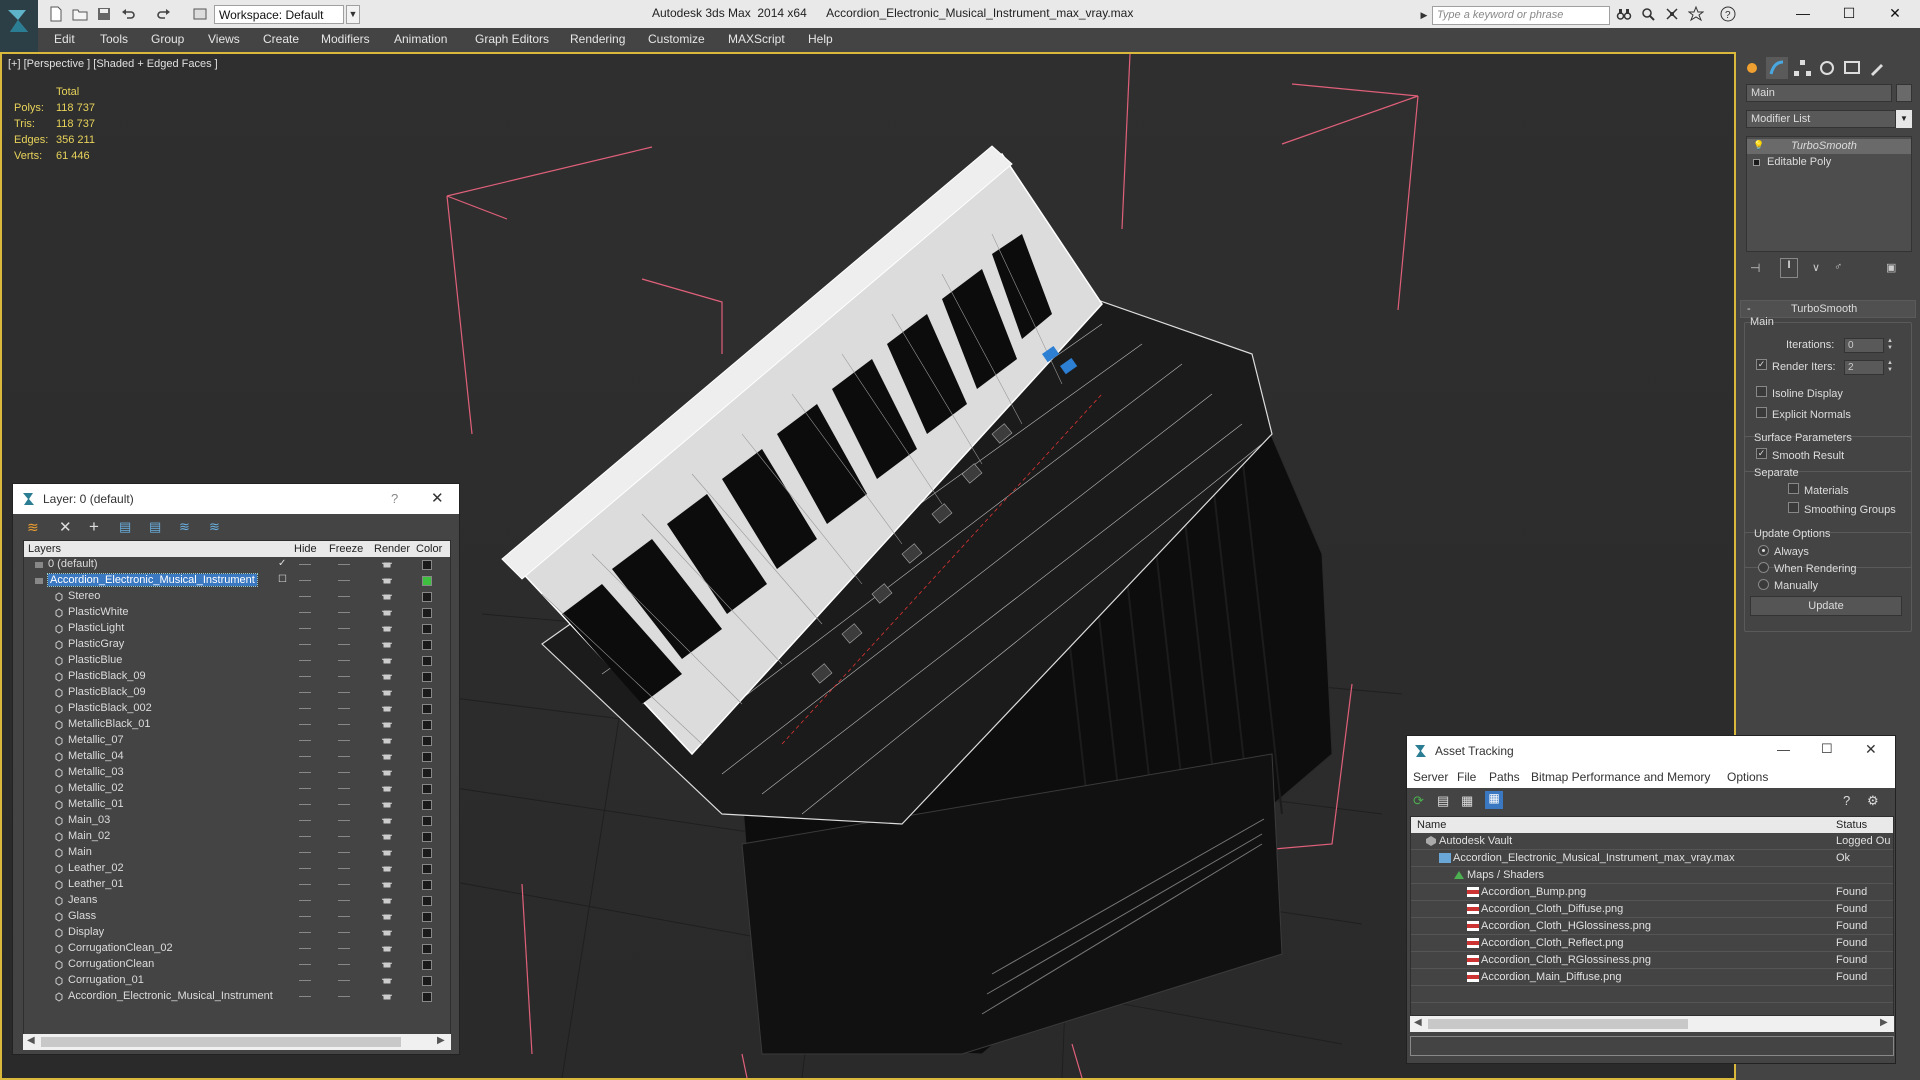 The width and height of the screenshot is (1920, 1080). Describe the element at coordinates (1816, 267) in the screenshot. I see `make-unique-icon: ∨` at that location.